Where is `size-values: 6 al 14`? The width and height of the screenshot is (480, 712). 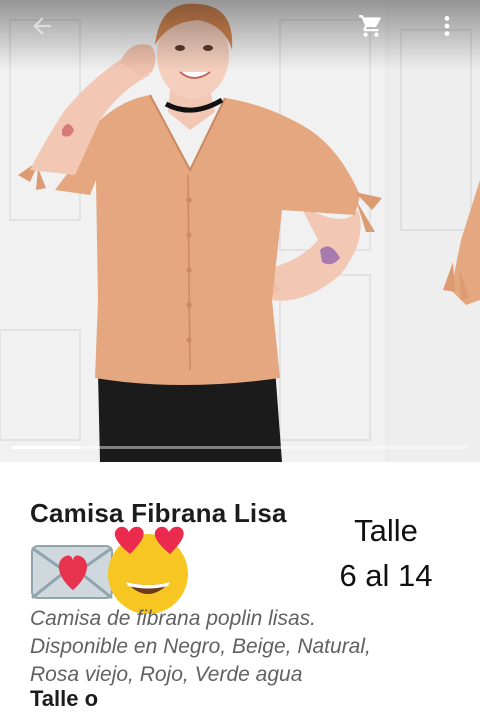
size-values: 6 al 14 is located at coordinates (386, 575).